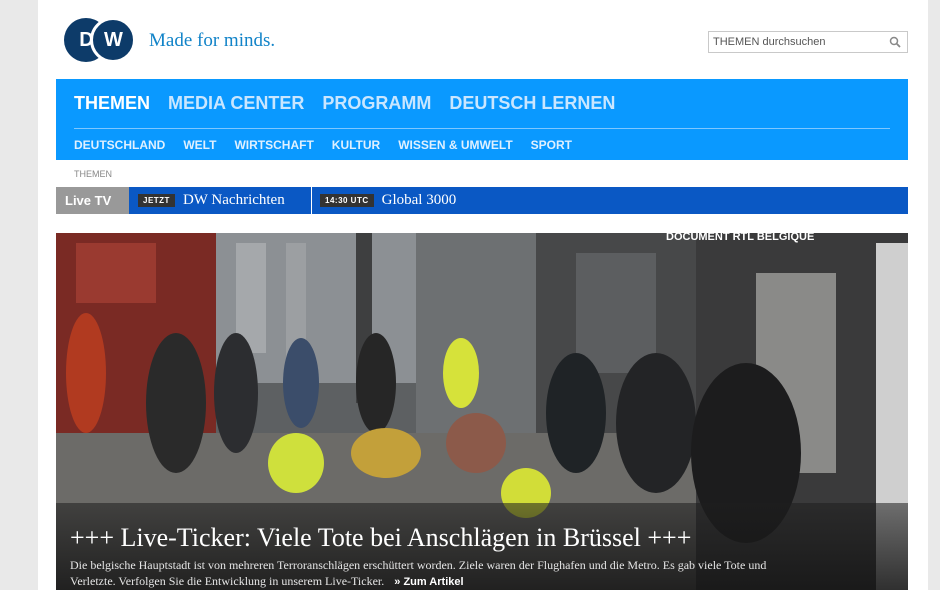  What do you see at coordinates (212, 40) in the screenshot?
I see `tagline: Made for minds.` at bounding box center [212, 40].